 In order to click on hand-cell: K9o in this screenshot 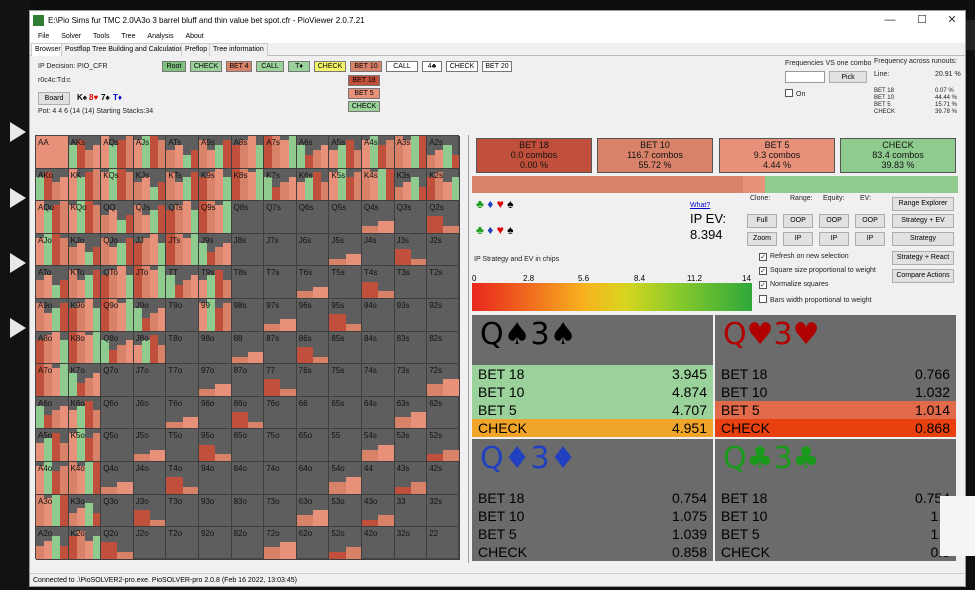, I will do `click(85, 315)`.